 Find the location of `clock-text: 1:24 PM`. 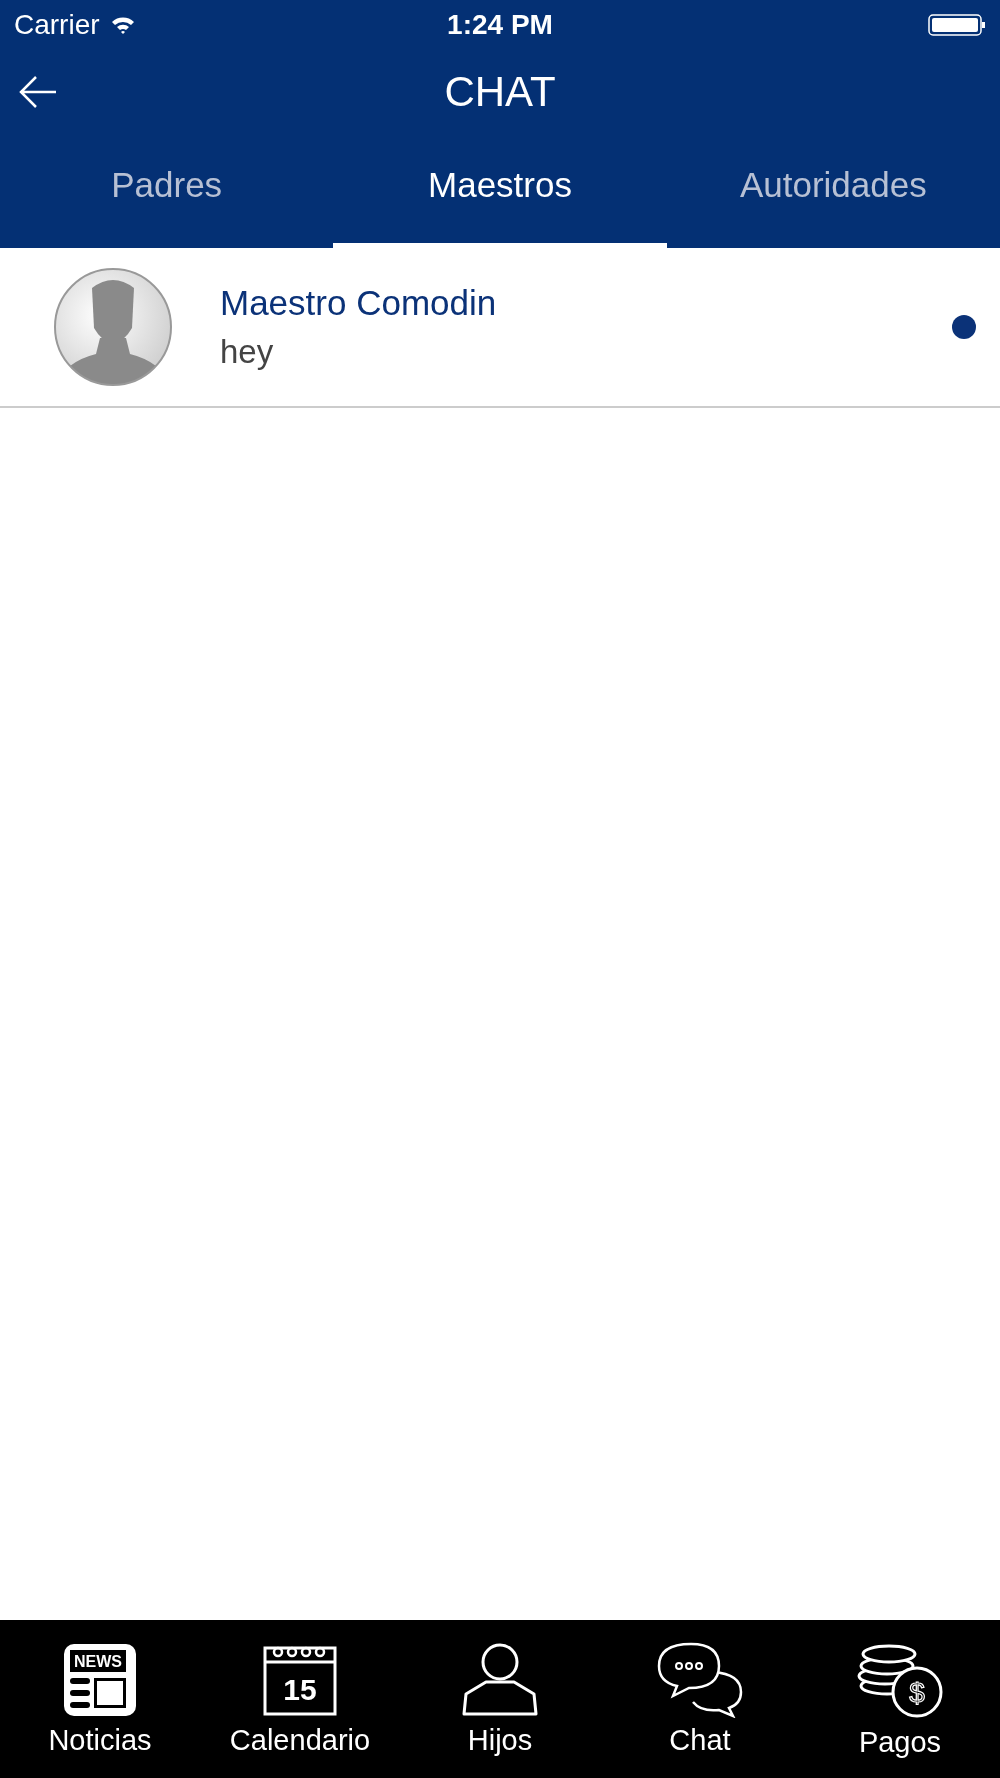

clock-text: 1:24 PM is located at coordinates (500, 25).